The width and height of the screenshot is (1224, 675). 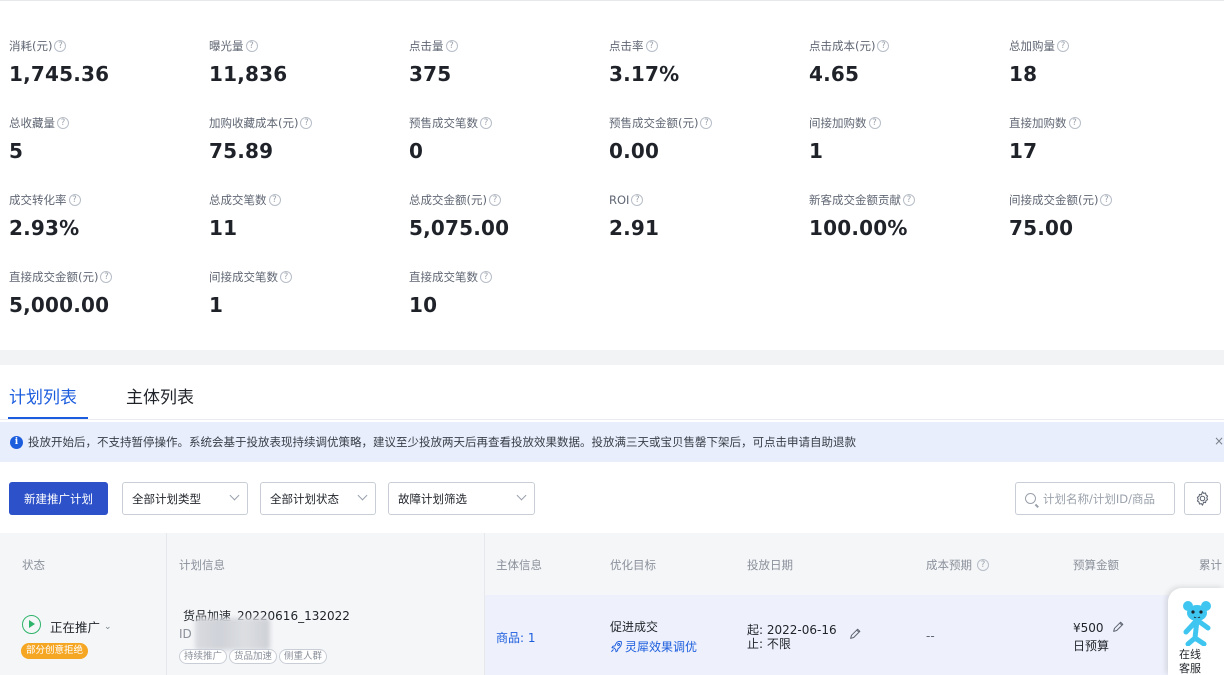 What do you see at coordinates (43, 395) in the screenshot?
I see `tab-plan-list: 计划列表` at bounding box center [43, 395].